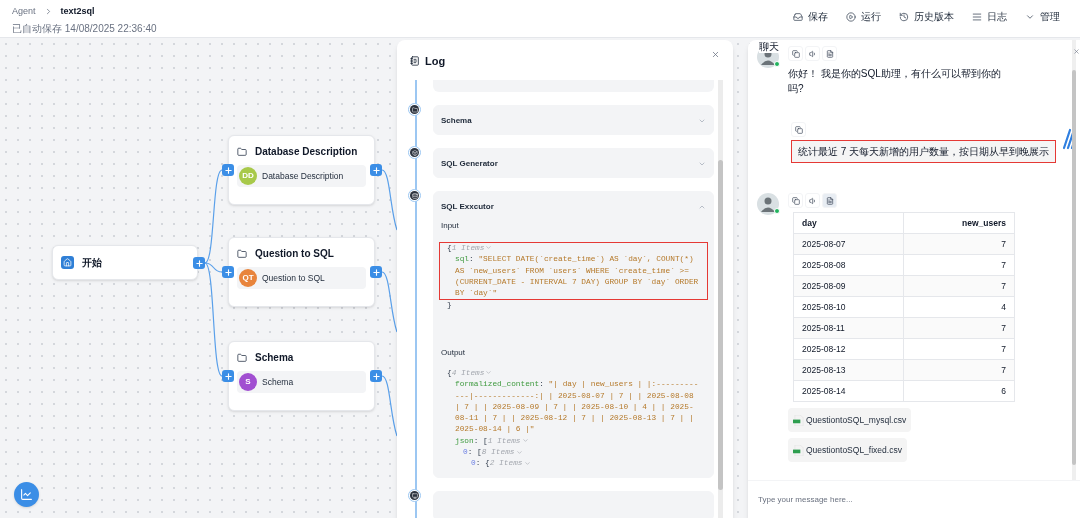  Describe the element at coordinates (278, 382) in the screenshot. I see `tool-name: Schema` at that location.